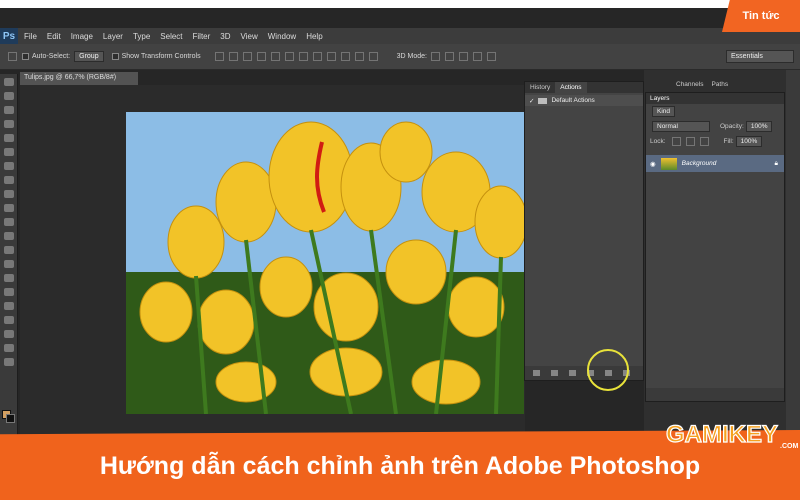  What do you see at coordinates (704, 141) in the screenshot?
I see `lock-all-icon` at bounding box center [704, 141].